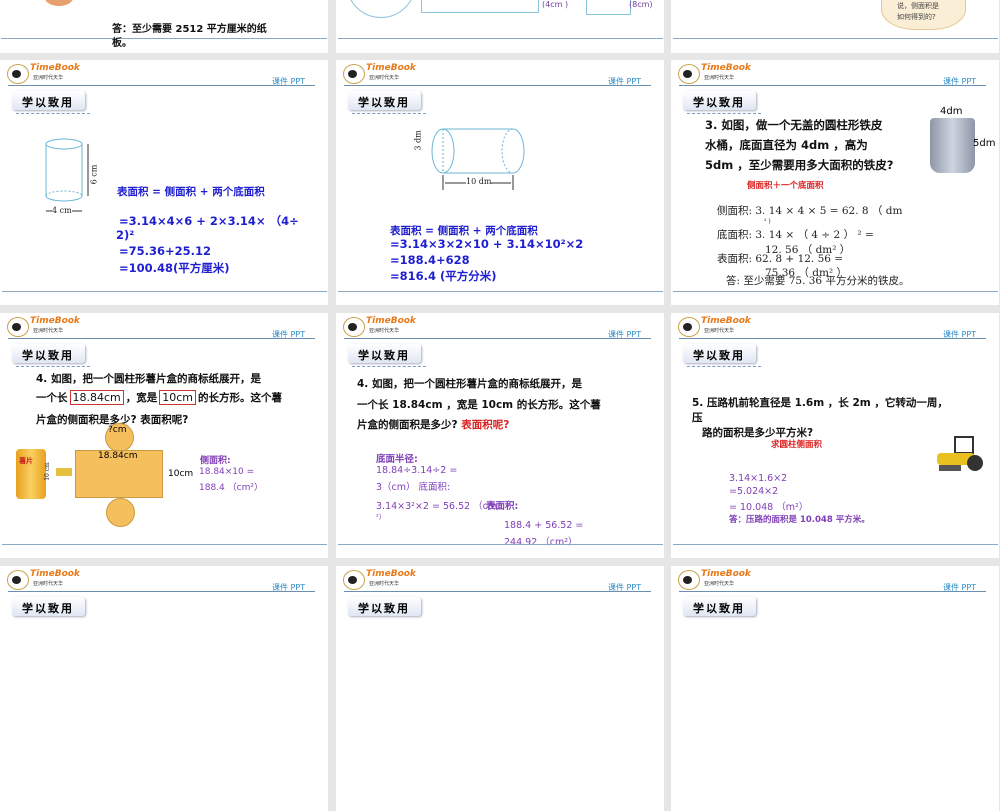 This screenshot has width=1000, height=811. What do you see at coordinates (418, 140) in the screenshot?
I see `radius-label: 3 dm` at bounding box center [418, 140].